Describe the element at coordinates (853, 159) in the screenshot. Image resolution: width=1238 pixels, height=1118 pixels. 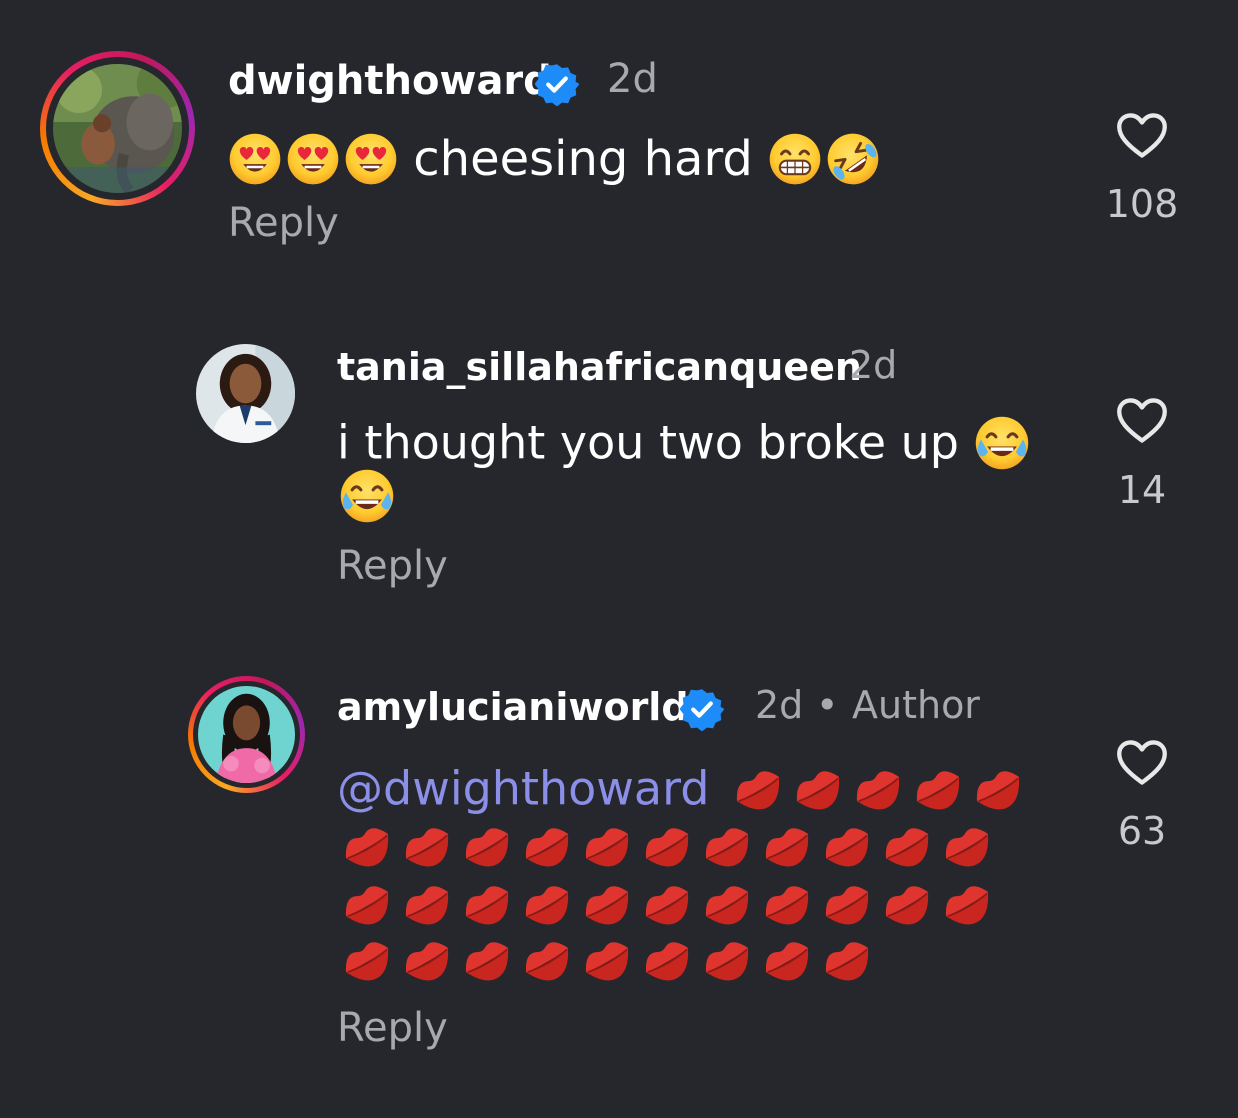
I see `rofl-emoji-icon` at that location.